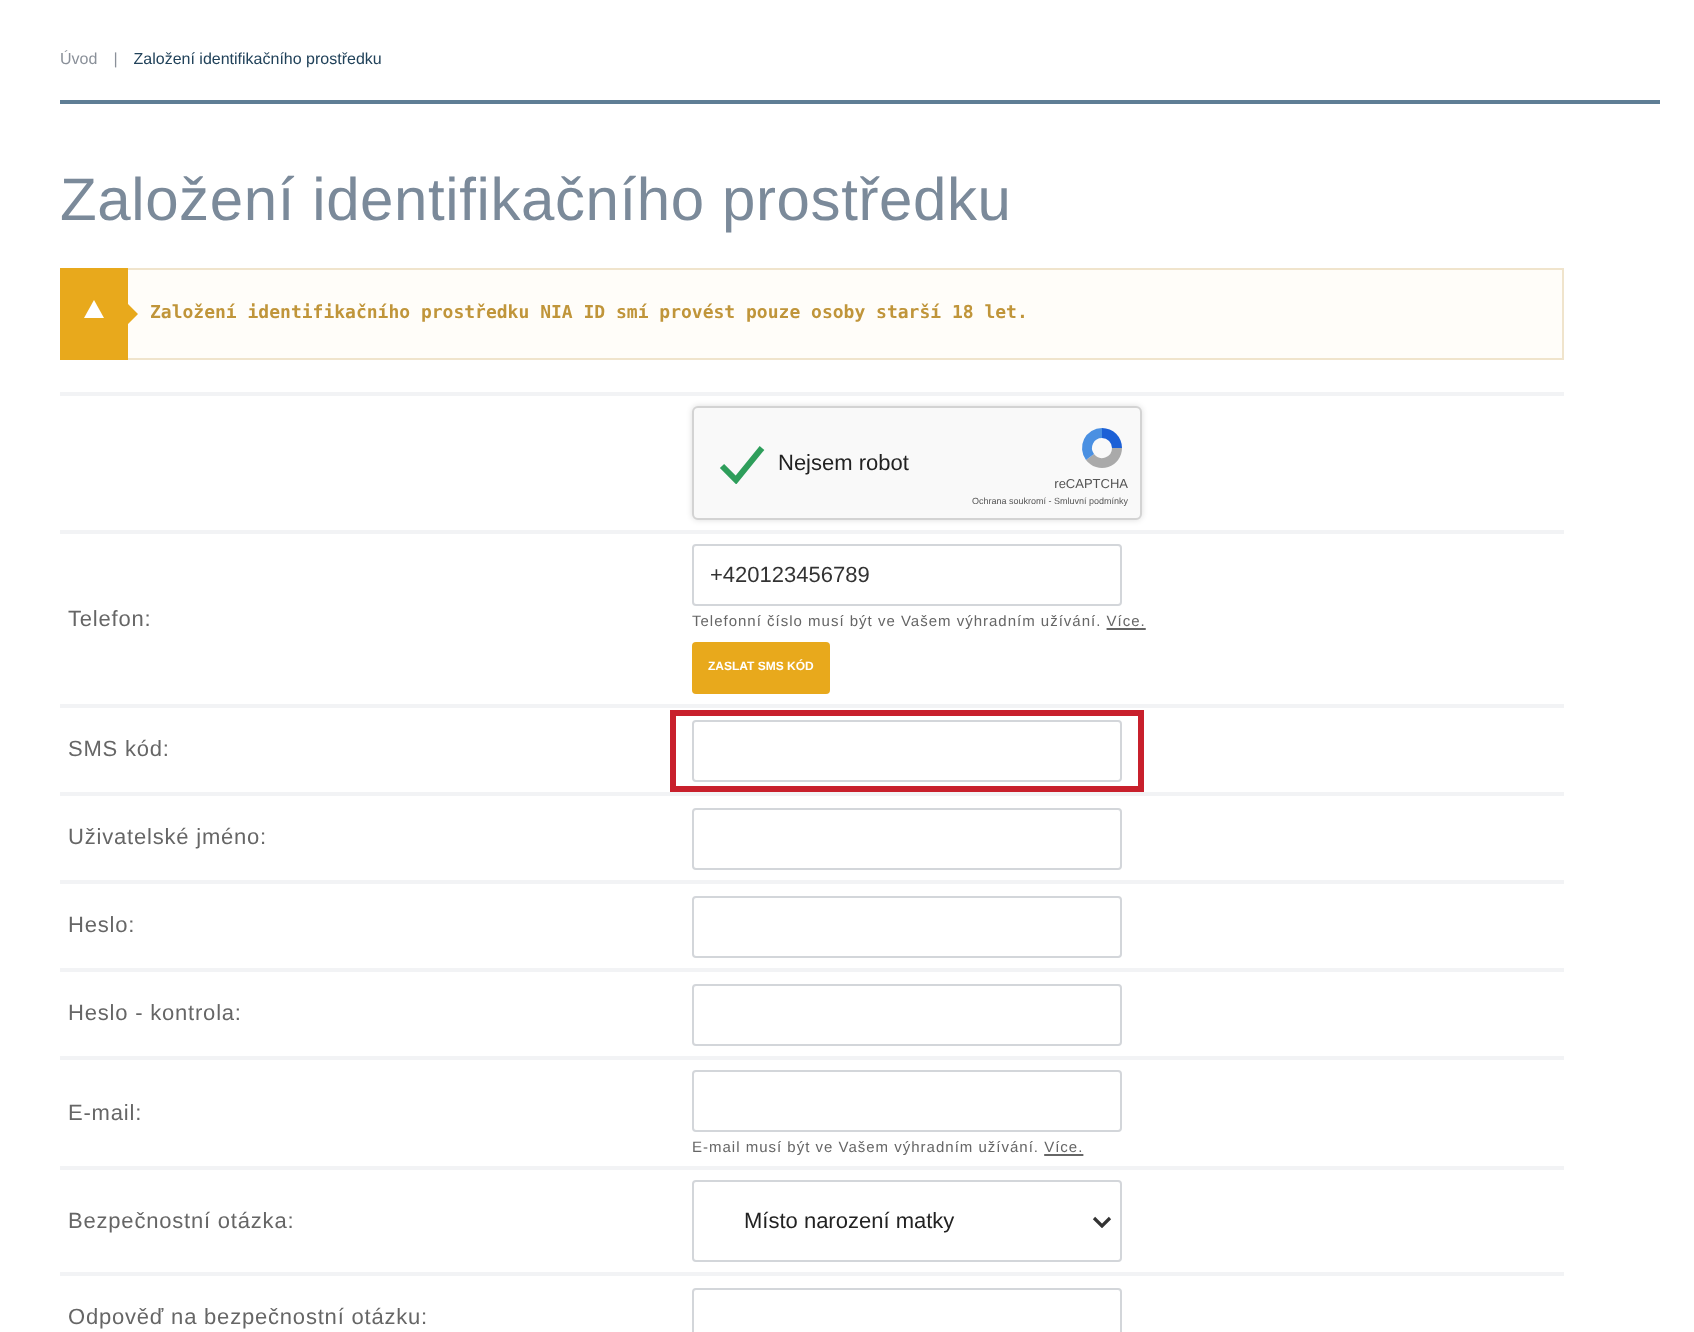  Describe the element at coordinates (103, 926) in the screenshot. I see `field-label: Heslo:` at that location.